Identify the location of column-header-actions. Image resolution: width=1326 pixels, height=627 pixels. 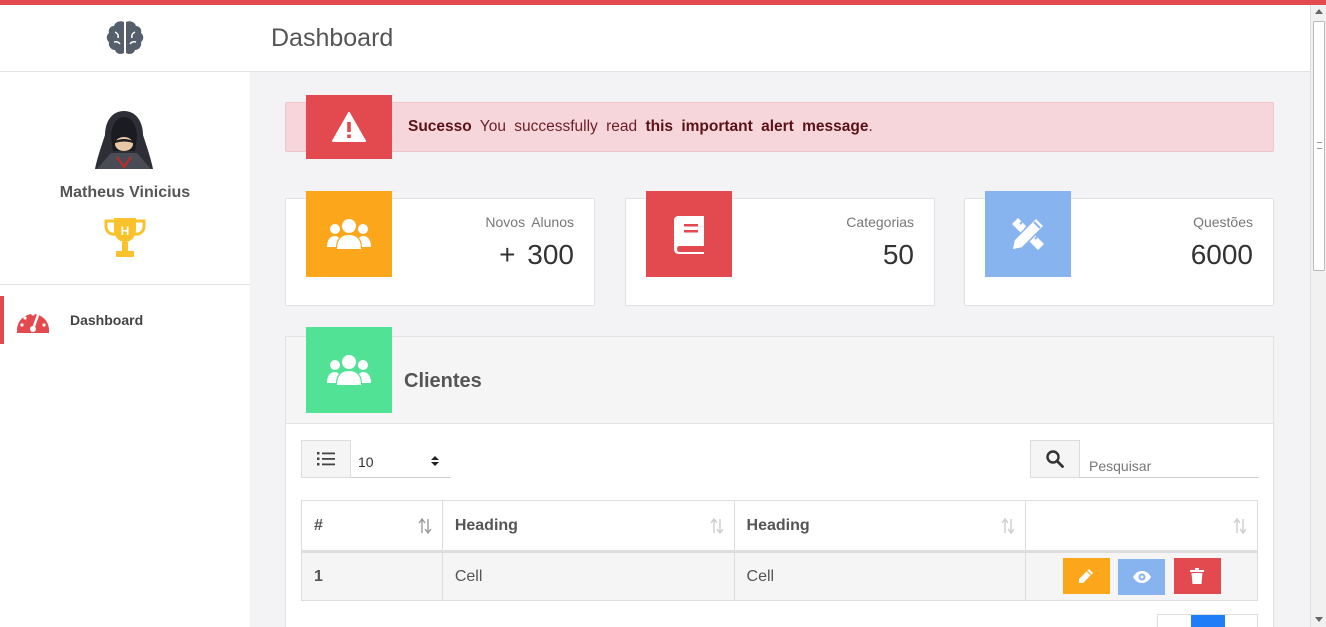
(1141, 526).